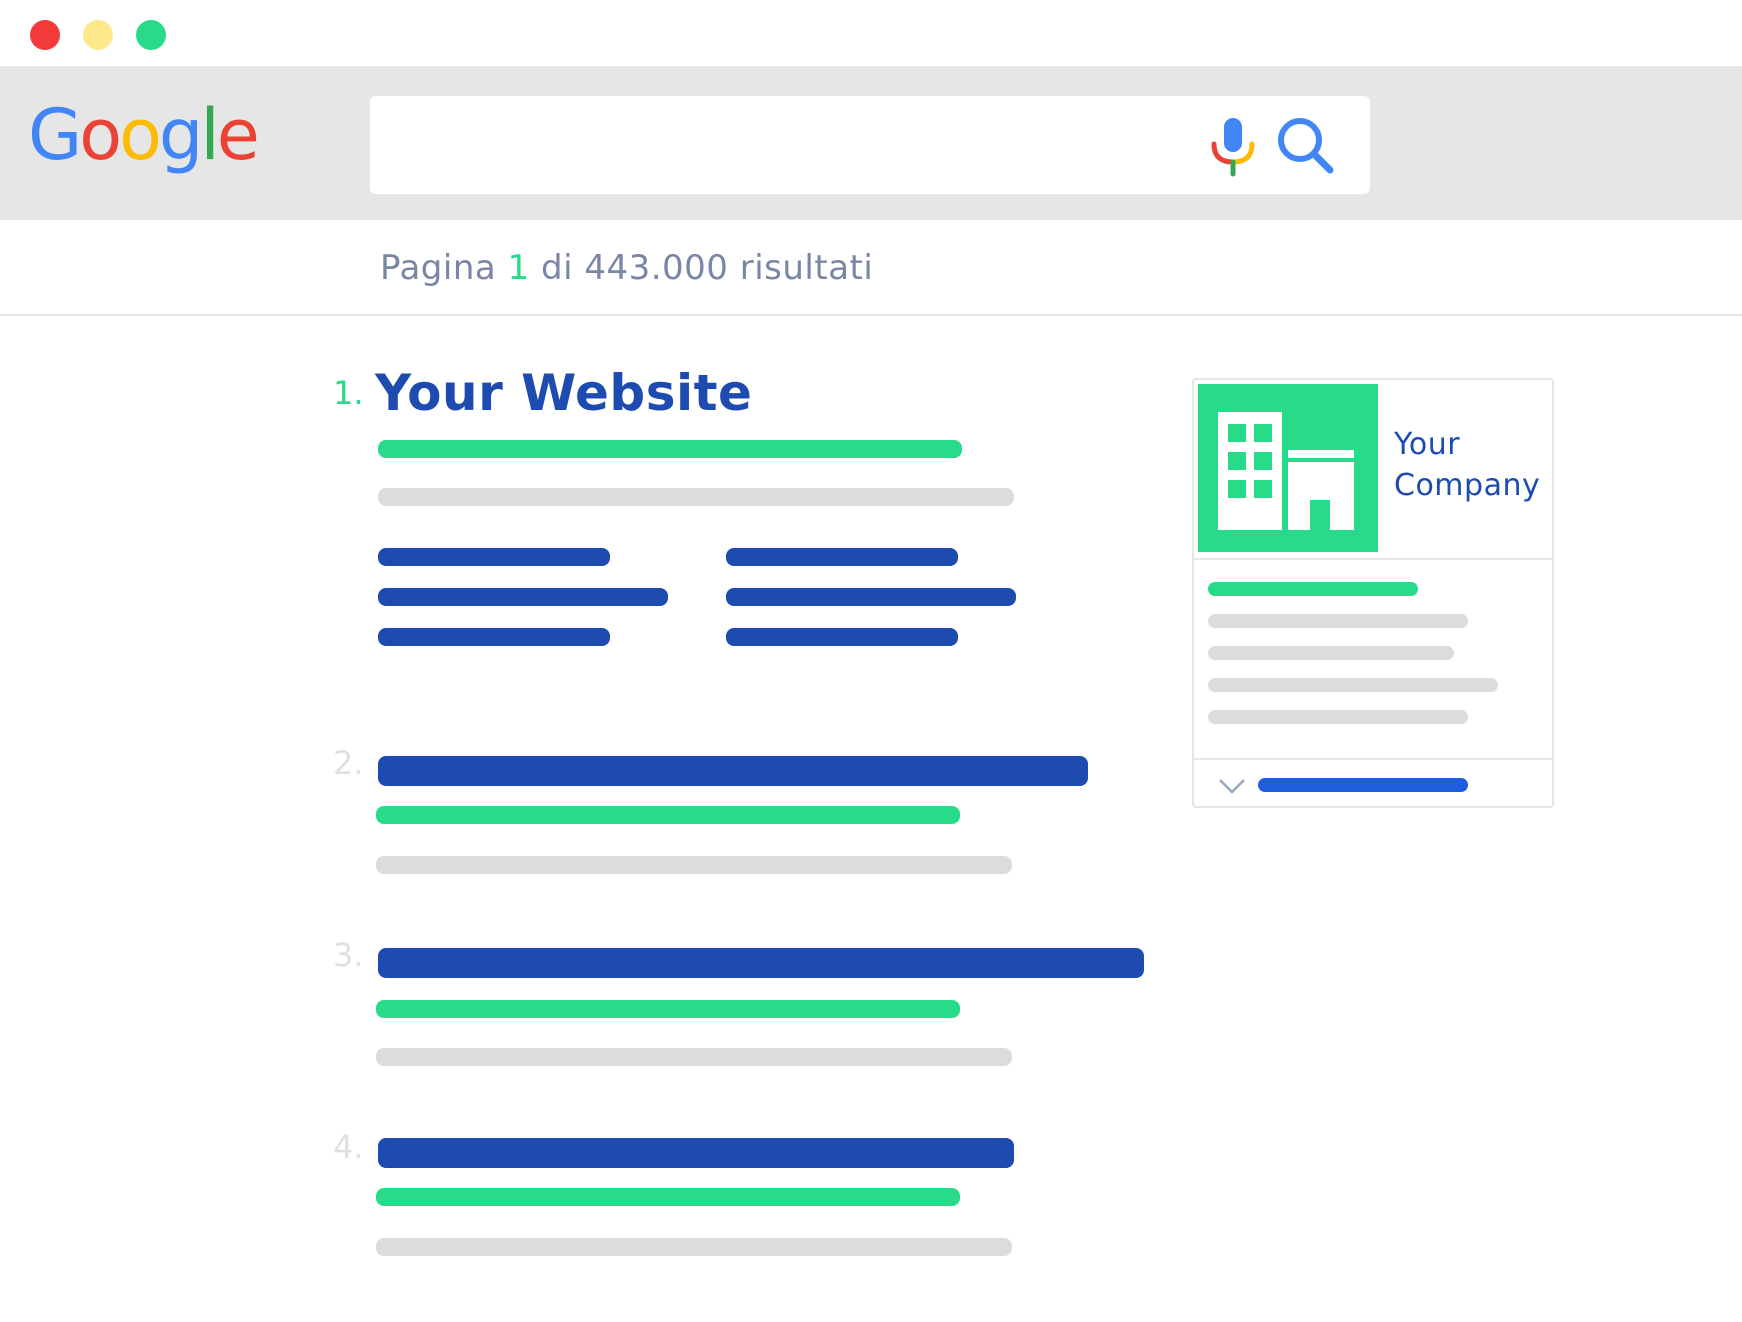 The width and height of the screenshot is (1742, 1322). I want to click on result-rank: 4., so click(348, 1147).